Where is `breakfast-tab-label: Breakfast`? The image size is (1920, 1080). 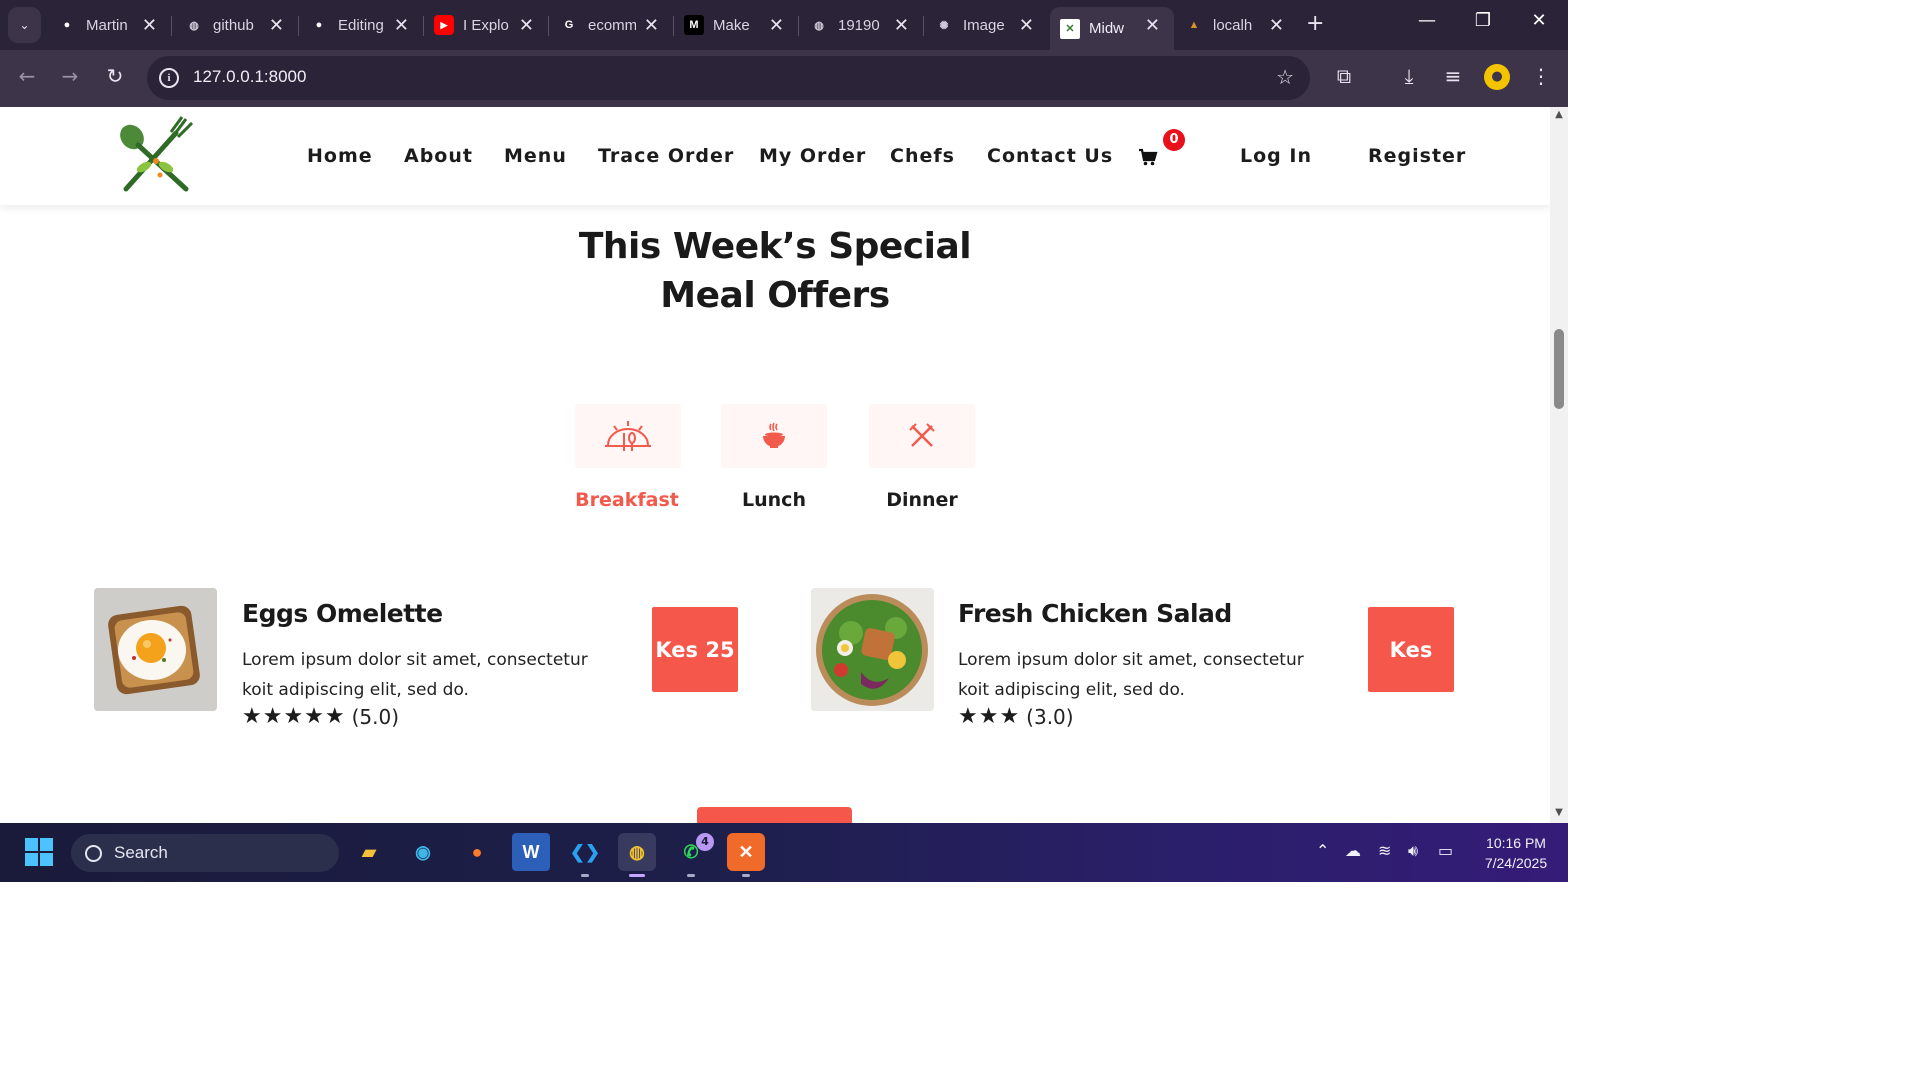 breakfast-tab-label: Breakfast is located at coordinates (627, 500).